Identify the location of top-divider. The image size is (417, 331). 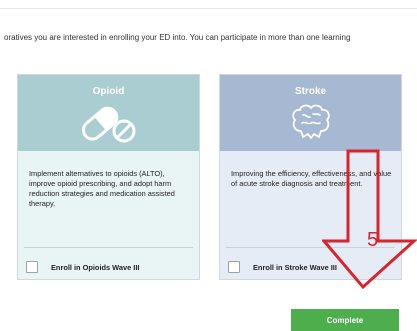
(208, 8).